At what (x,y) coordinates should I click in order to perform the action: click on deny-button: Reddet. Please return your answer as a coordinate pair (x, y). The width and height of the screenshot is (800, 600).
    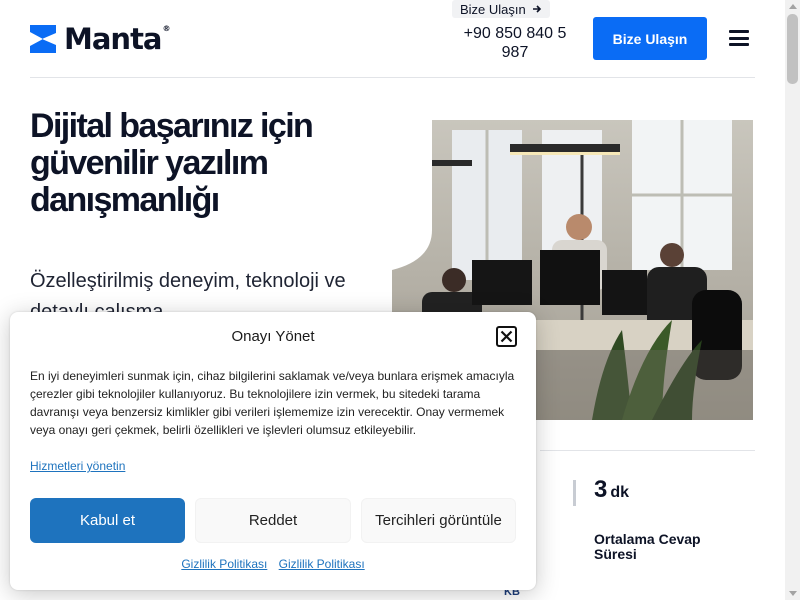
    Looking at the image, I should click on (273, 520).